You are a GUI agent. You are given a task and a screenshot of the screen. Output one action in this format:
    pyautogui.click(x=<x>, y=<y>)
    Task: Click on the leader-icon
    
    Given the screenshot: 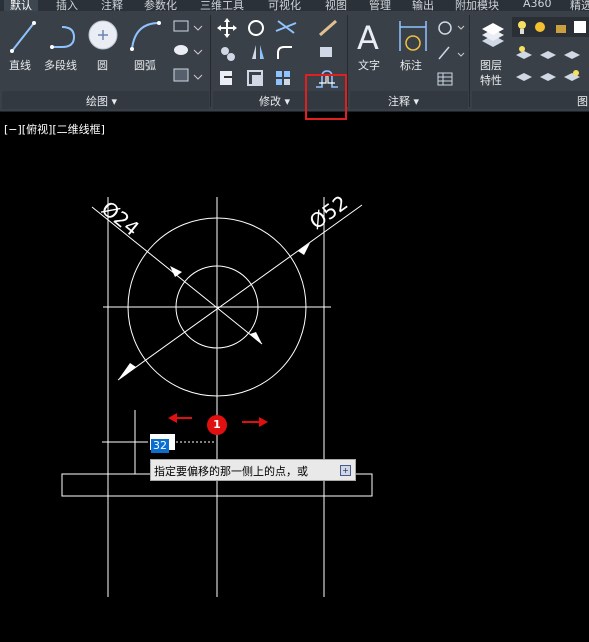 What is the action you would take?
    pyautogui.click(x=445, y=28)
    